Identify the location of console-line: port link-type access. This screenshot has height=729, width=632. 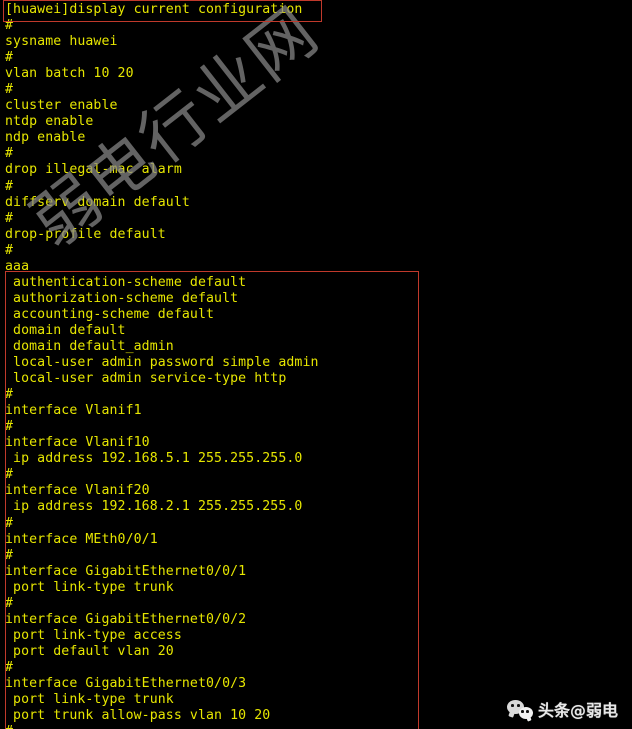
(93, 635).